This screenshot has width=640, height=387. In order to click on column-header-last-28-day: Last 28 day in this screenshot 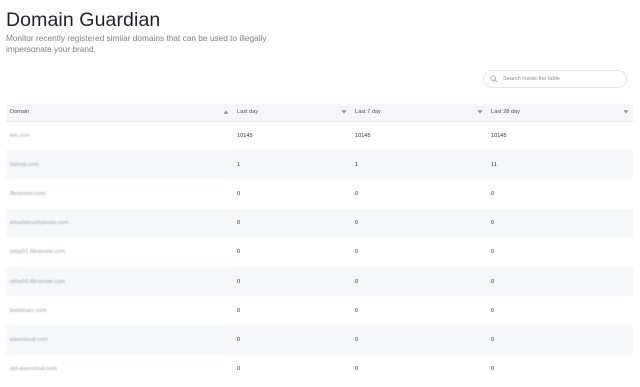, I will do `click(560, 113)`.